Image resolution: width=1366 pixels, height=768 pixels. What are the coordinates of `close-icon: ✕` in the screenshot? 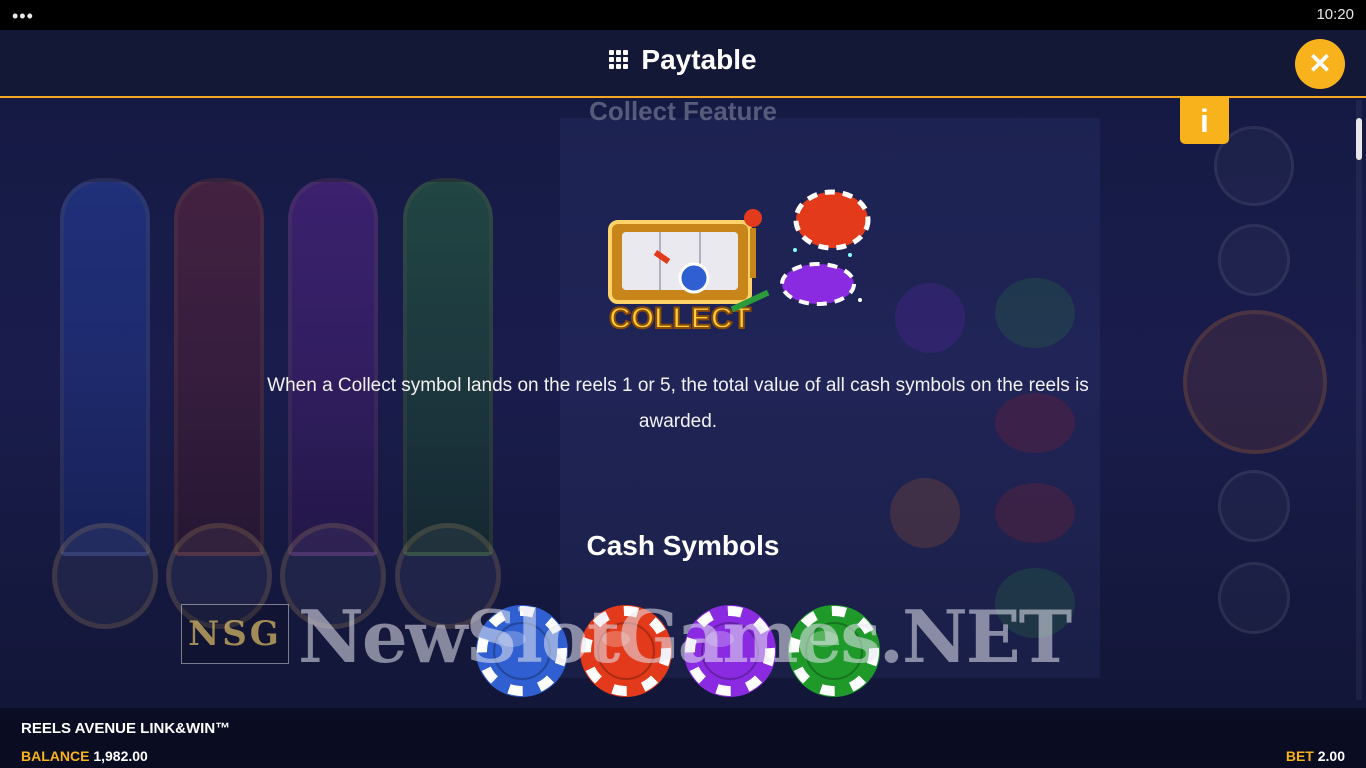 It's located at (1320, 63).